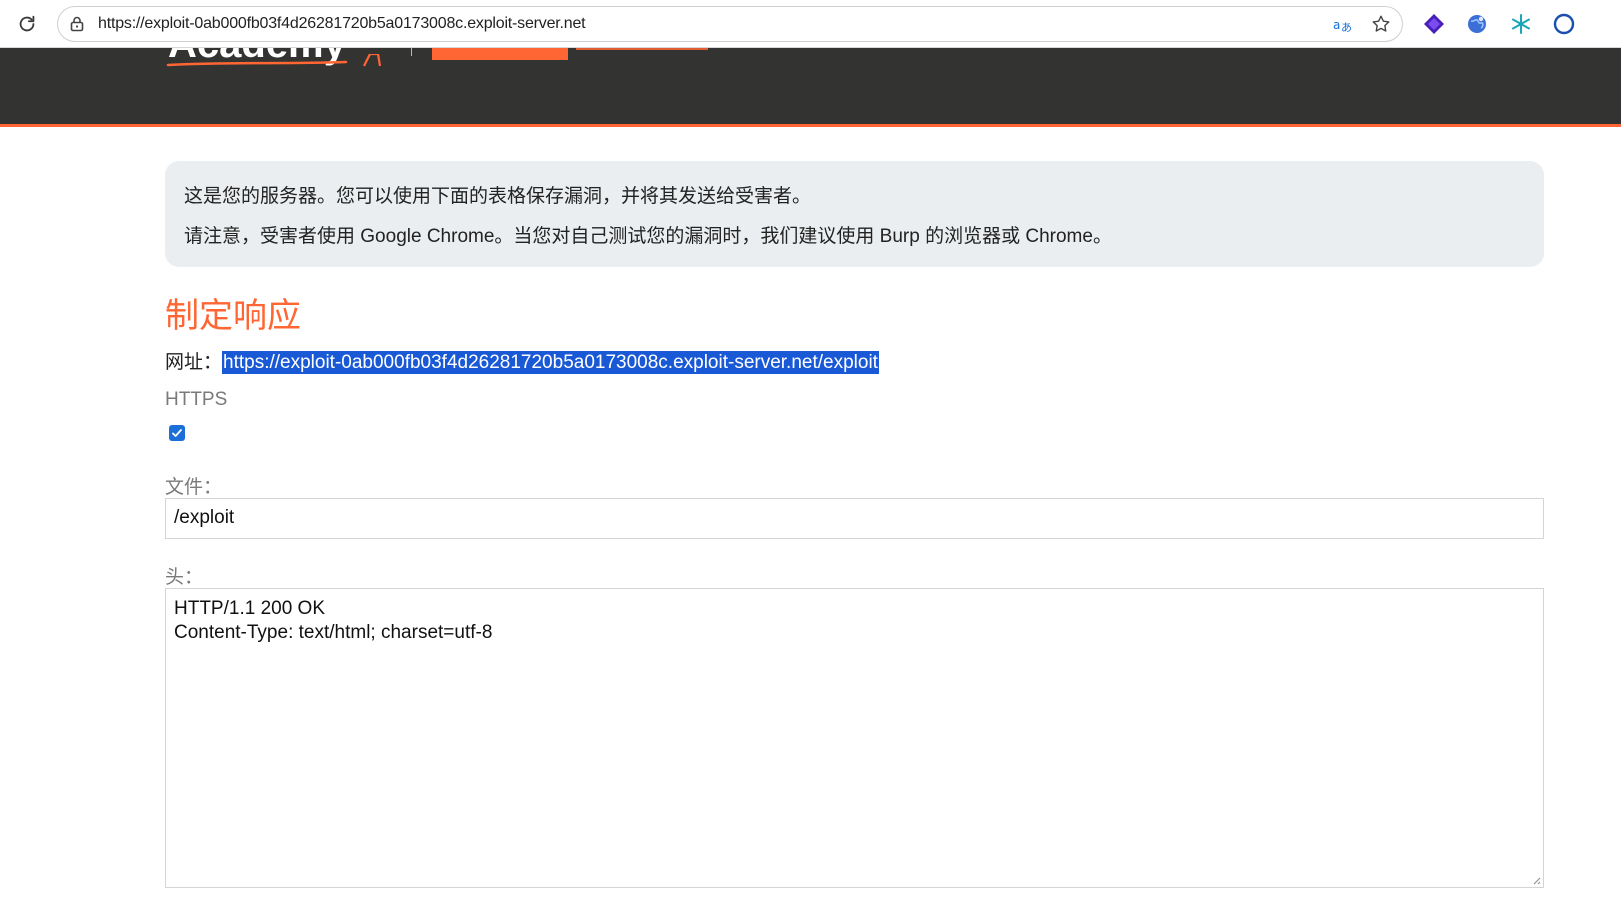  I want to click on file-input: /exploit, so click(854, 518).